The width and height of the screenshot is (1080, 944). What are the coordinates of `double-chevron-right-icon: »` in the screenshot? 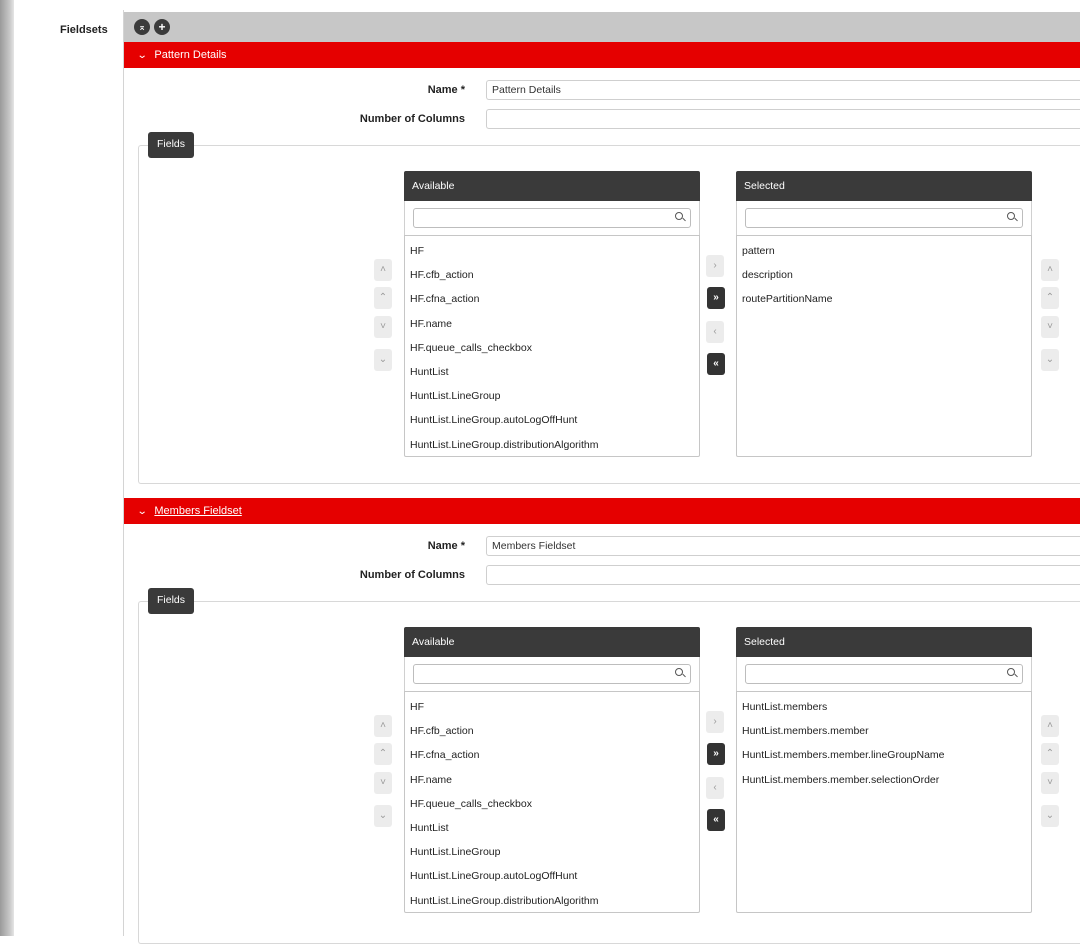 It's located at (716, 297).